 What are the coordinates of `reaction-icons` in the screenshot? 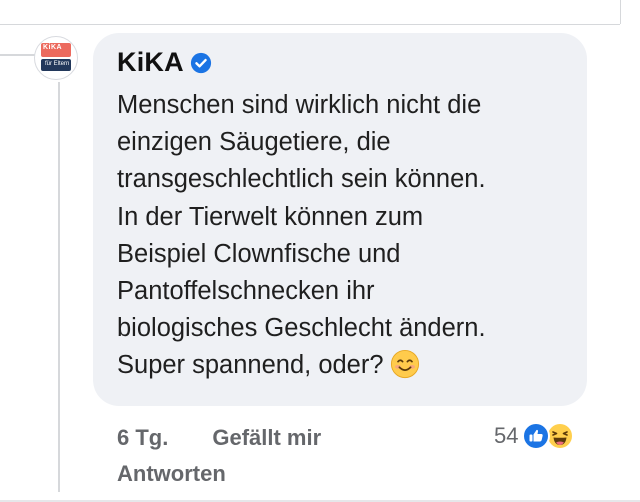 It's located at (551, 436).